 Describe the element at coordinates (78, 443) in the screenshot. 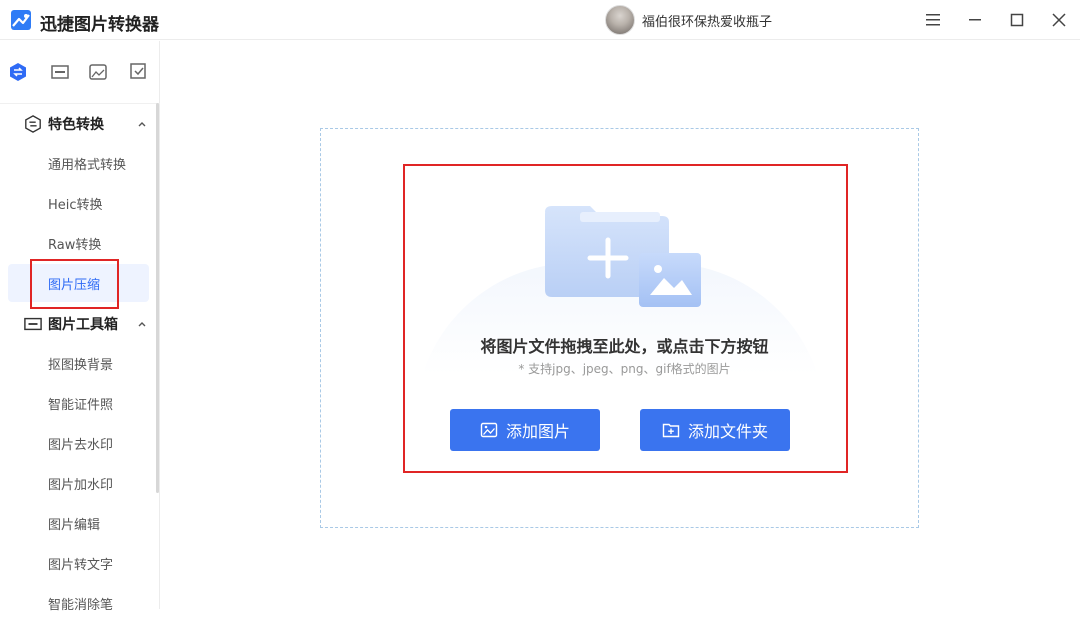

I see `sidebar-item-remove-watermark: 图片去水印` at that location.